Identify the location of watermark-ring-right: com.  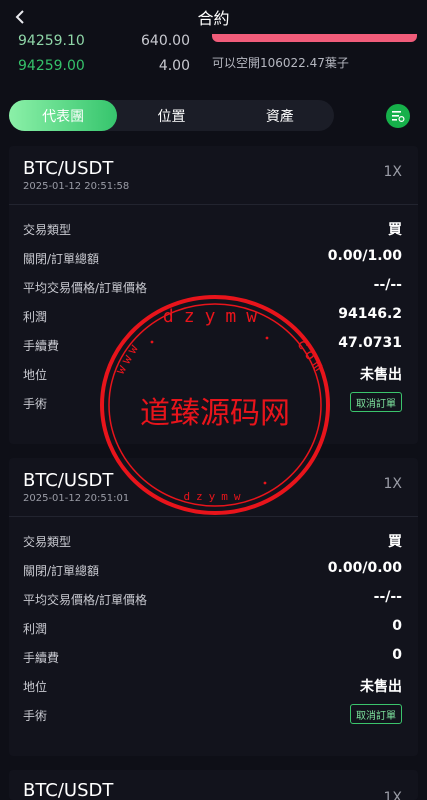
(311, 356).